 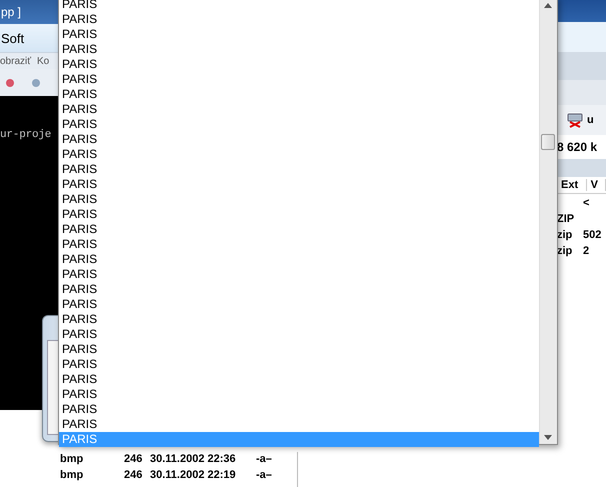 What do you see at coordinates (548, 437) in the screenshot?
I see `scroll-down-icon` at bounding box center [548, 437].